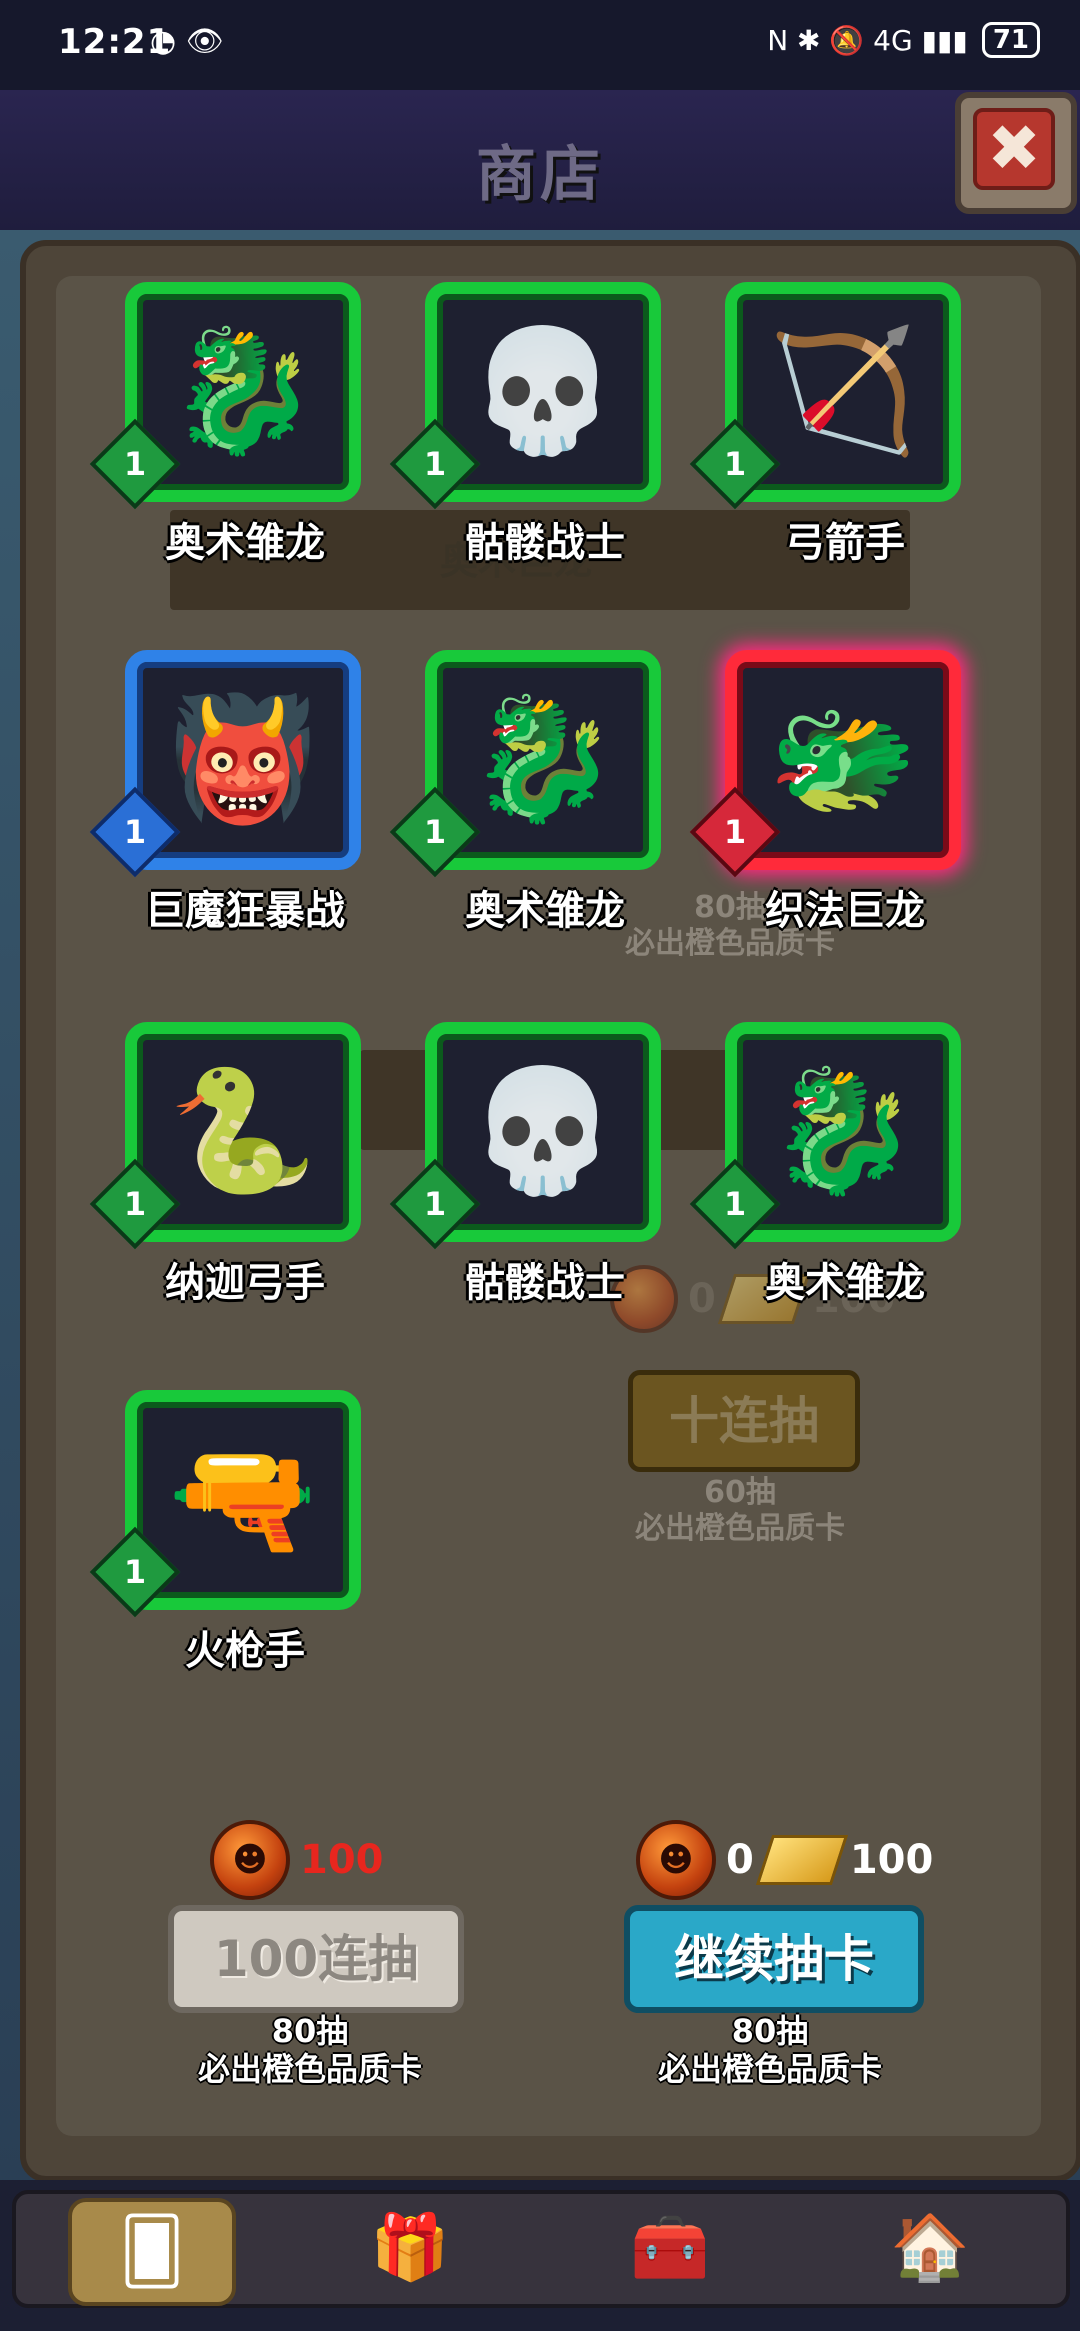 The height and width of the screenshot is (2331, 1080). What do you see at coordinates (540, 2255) in the screenshot?
I see `bottom-nav: 🂠 🎁 🧰 🏠` at bounding box center [540, 2255].